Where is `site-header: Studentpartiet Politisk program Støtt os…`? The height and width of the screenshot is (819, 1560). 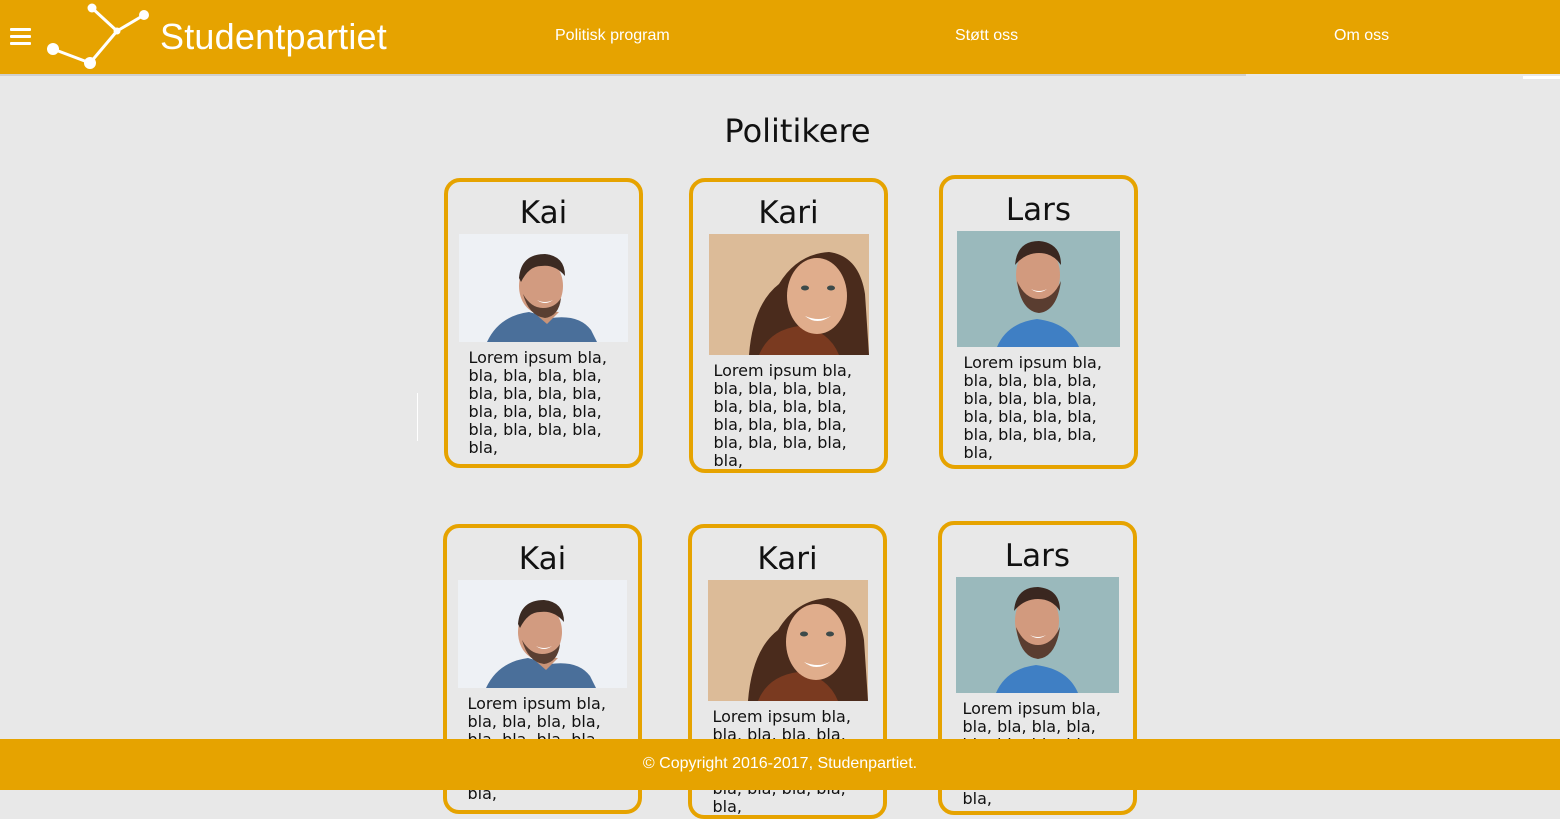
site-header: Studentpartiet Politisk program Støtt os… is located at coordinates (780, 37).